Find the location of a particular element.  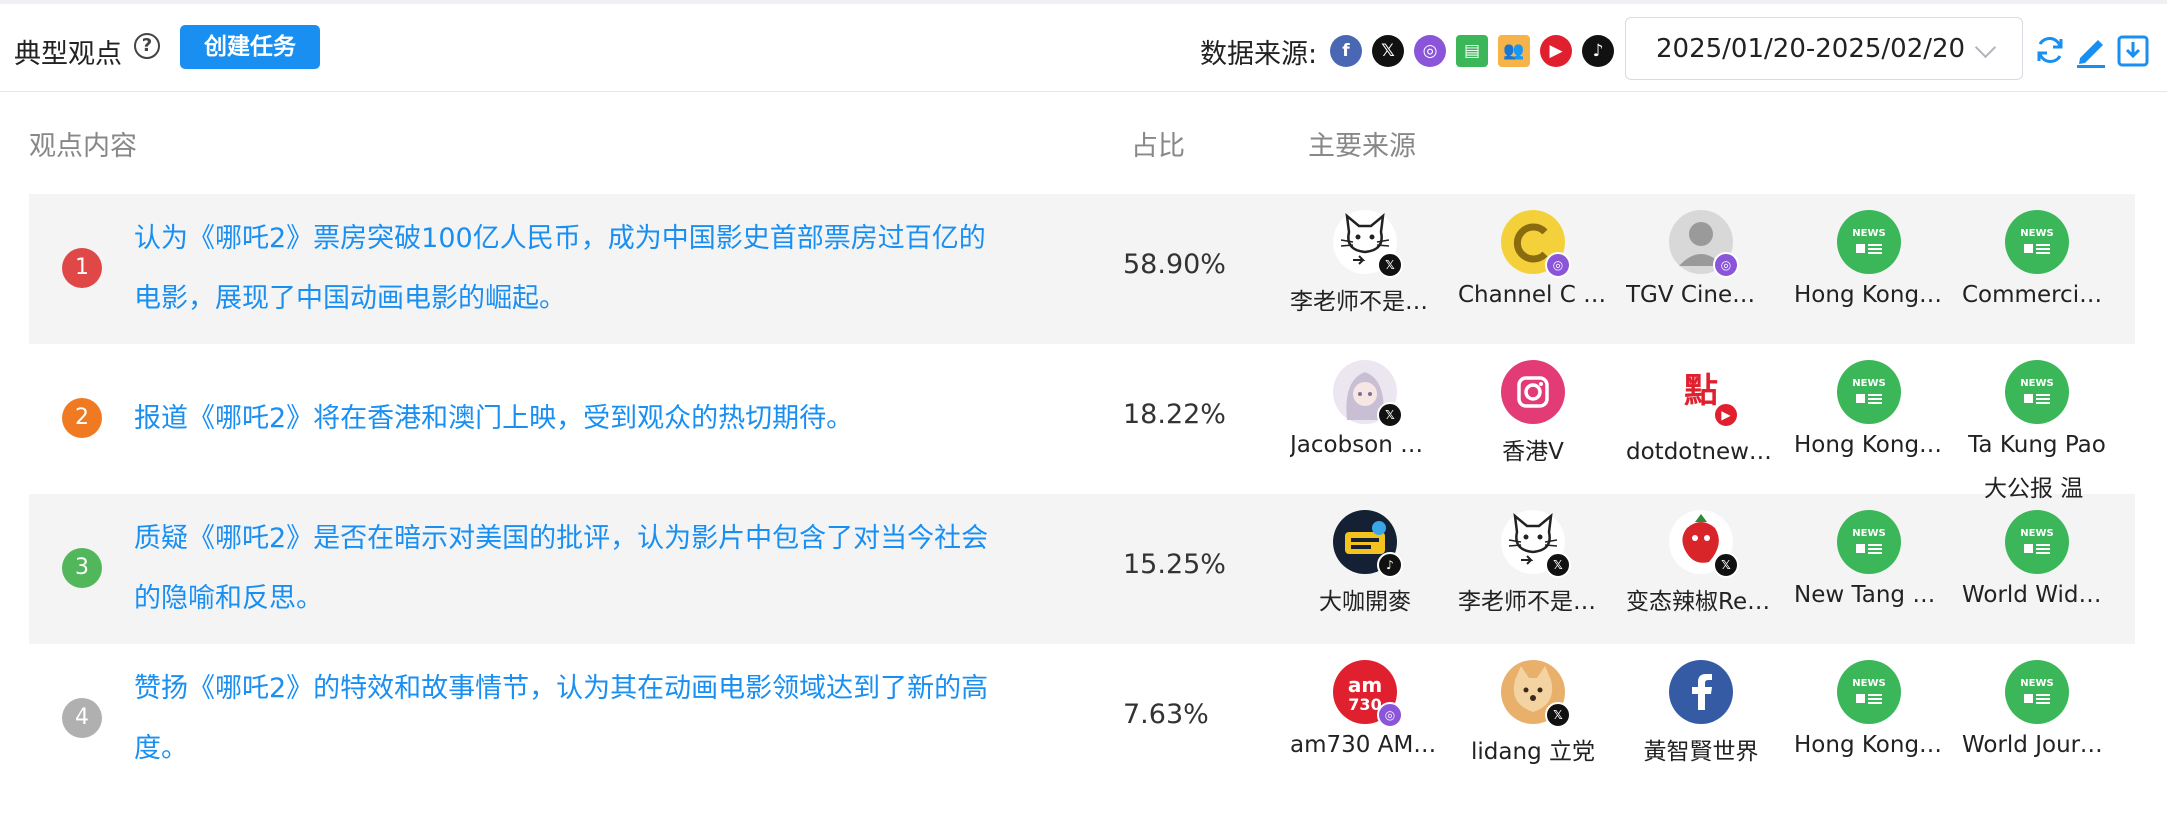

rank-badge: 4 is located at coordinates (82, 718).